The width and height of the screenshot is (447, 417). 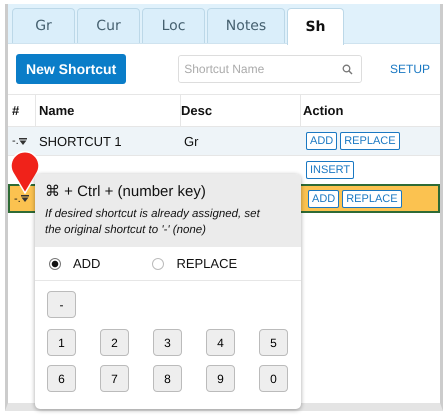 I want to click on map-pin-icon, so click(x=25, y=172).